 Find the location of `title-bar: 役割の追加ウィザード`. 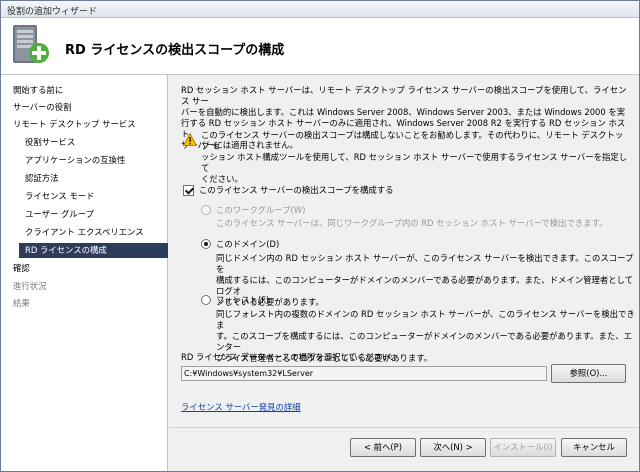

title-bar: 役割の追加ウィザード is located at coordinates (320, 9).